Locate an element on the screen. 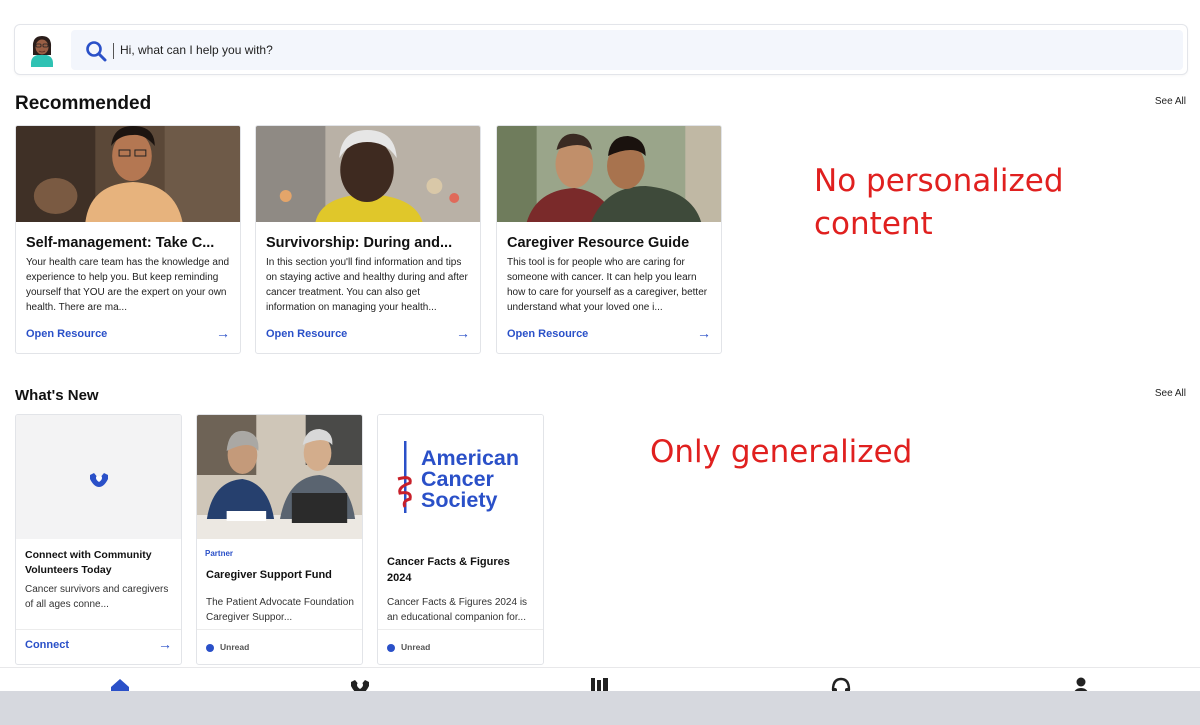  card-photo-older-man is located at coordinates (368, 174).